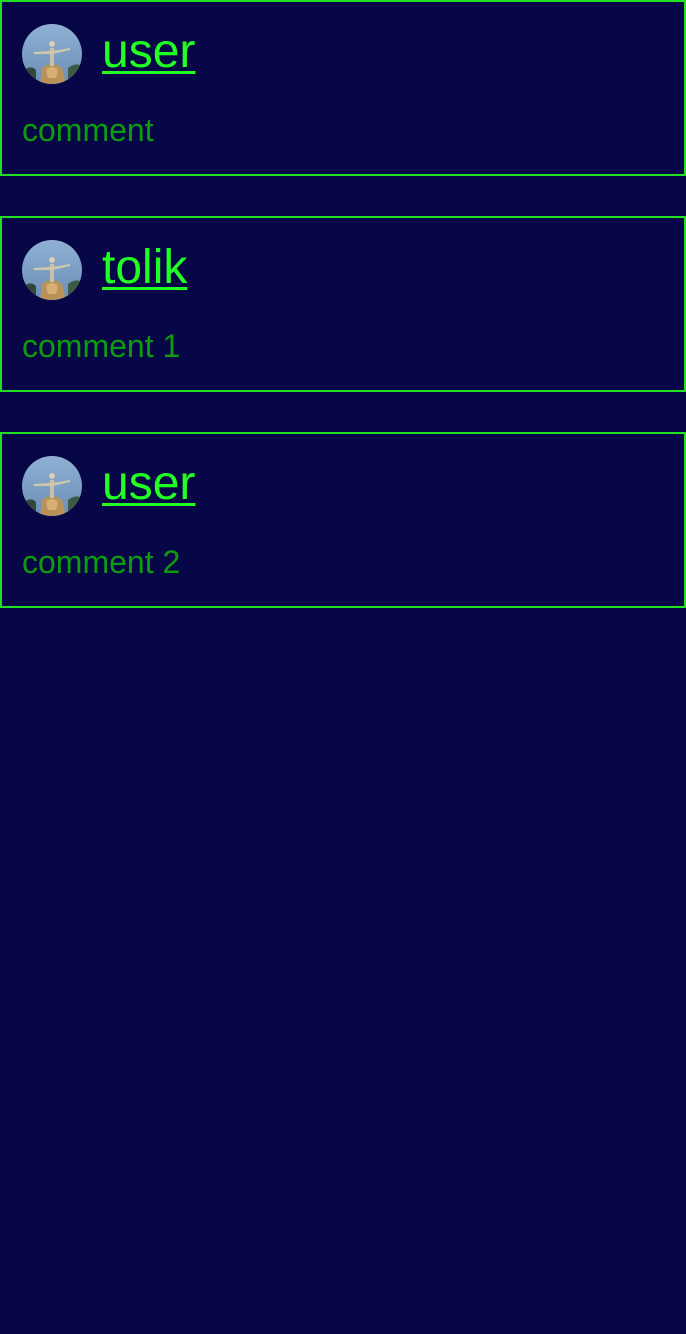 Image resolution: width=686 pixels, height=1334 pixels. I want to click on comment-header: tolik, so click(104, 270).